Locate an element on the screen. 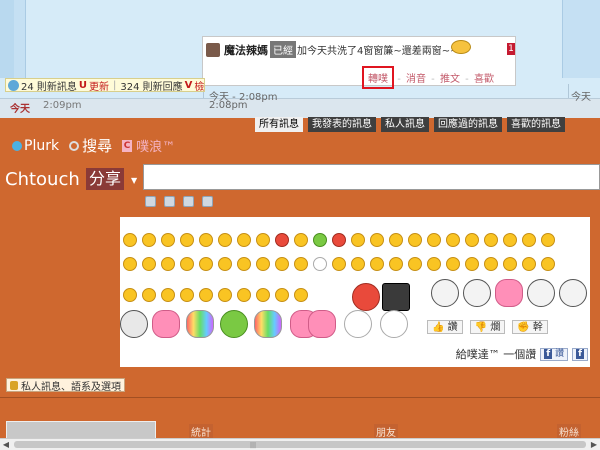  scrollbar-thumb: ||| is located at coordinates (300, 445).